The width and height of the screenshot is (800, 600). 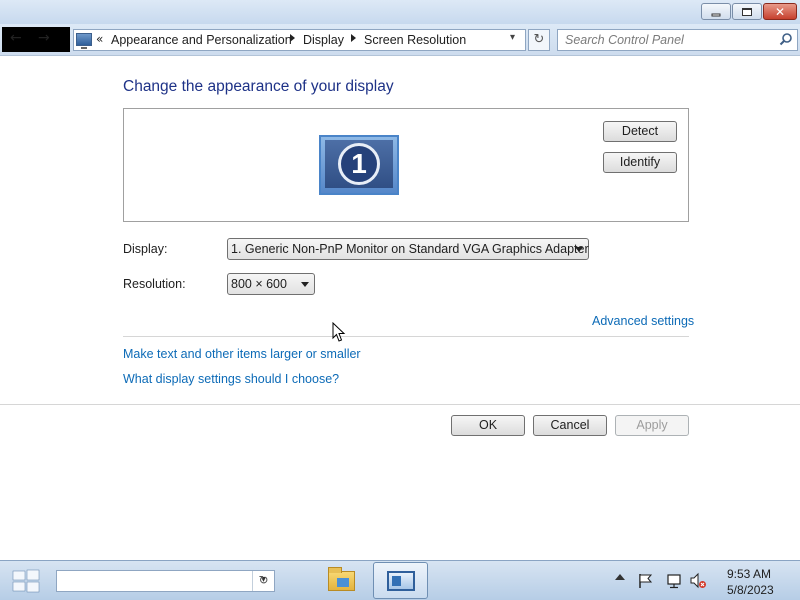 I want to click on restore-icon, so click(x=747, y=11).